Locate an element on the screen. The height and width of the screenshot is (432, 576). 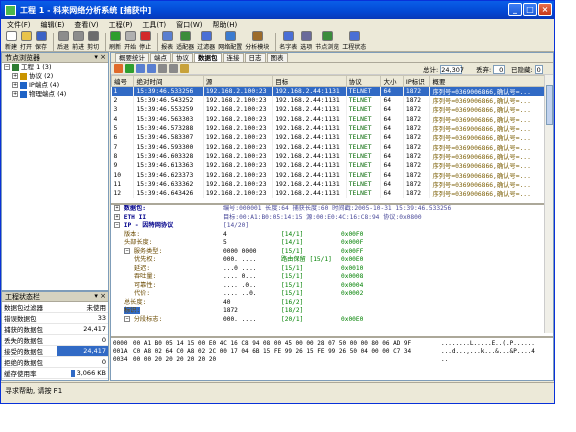
decode-mask: 0x000F is located at coordinates (352, 242).